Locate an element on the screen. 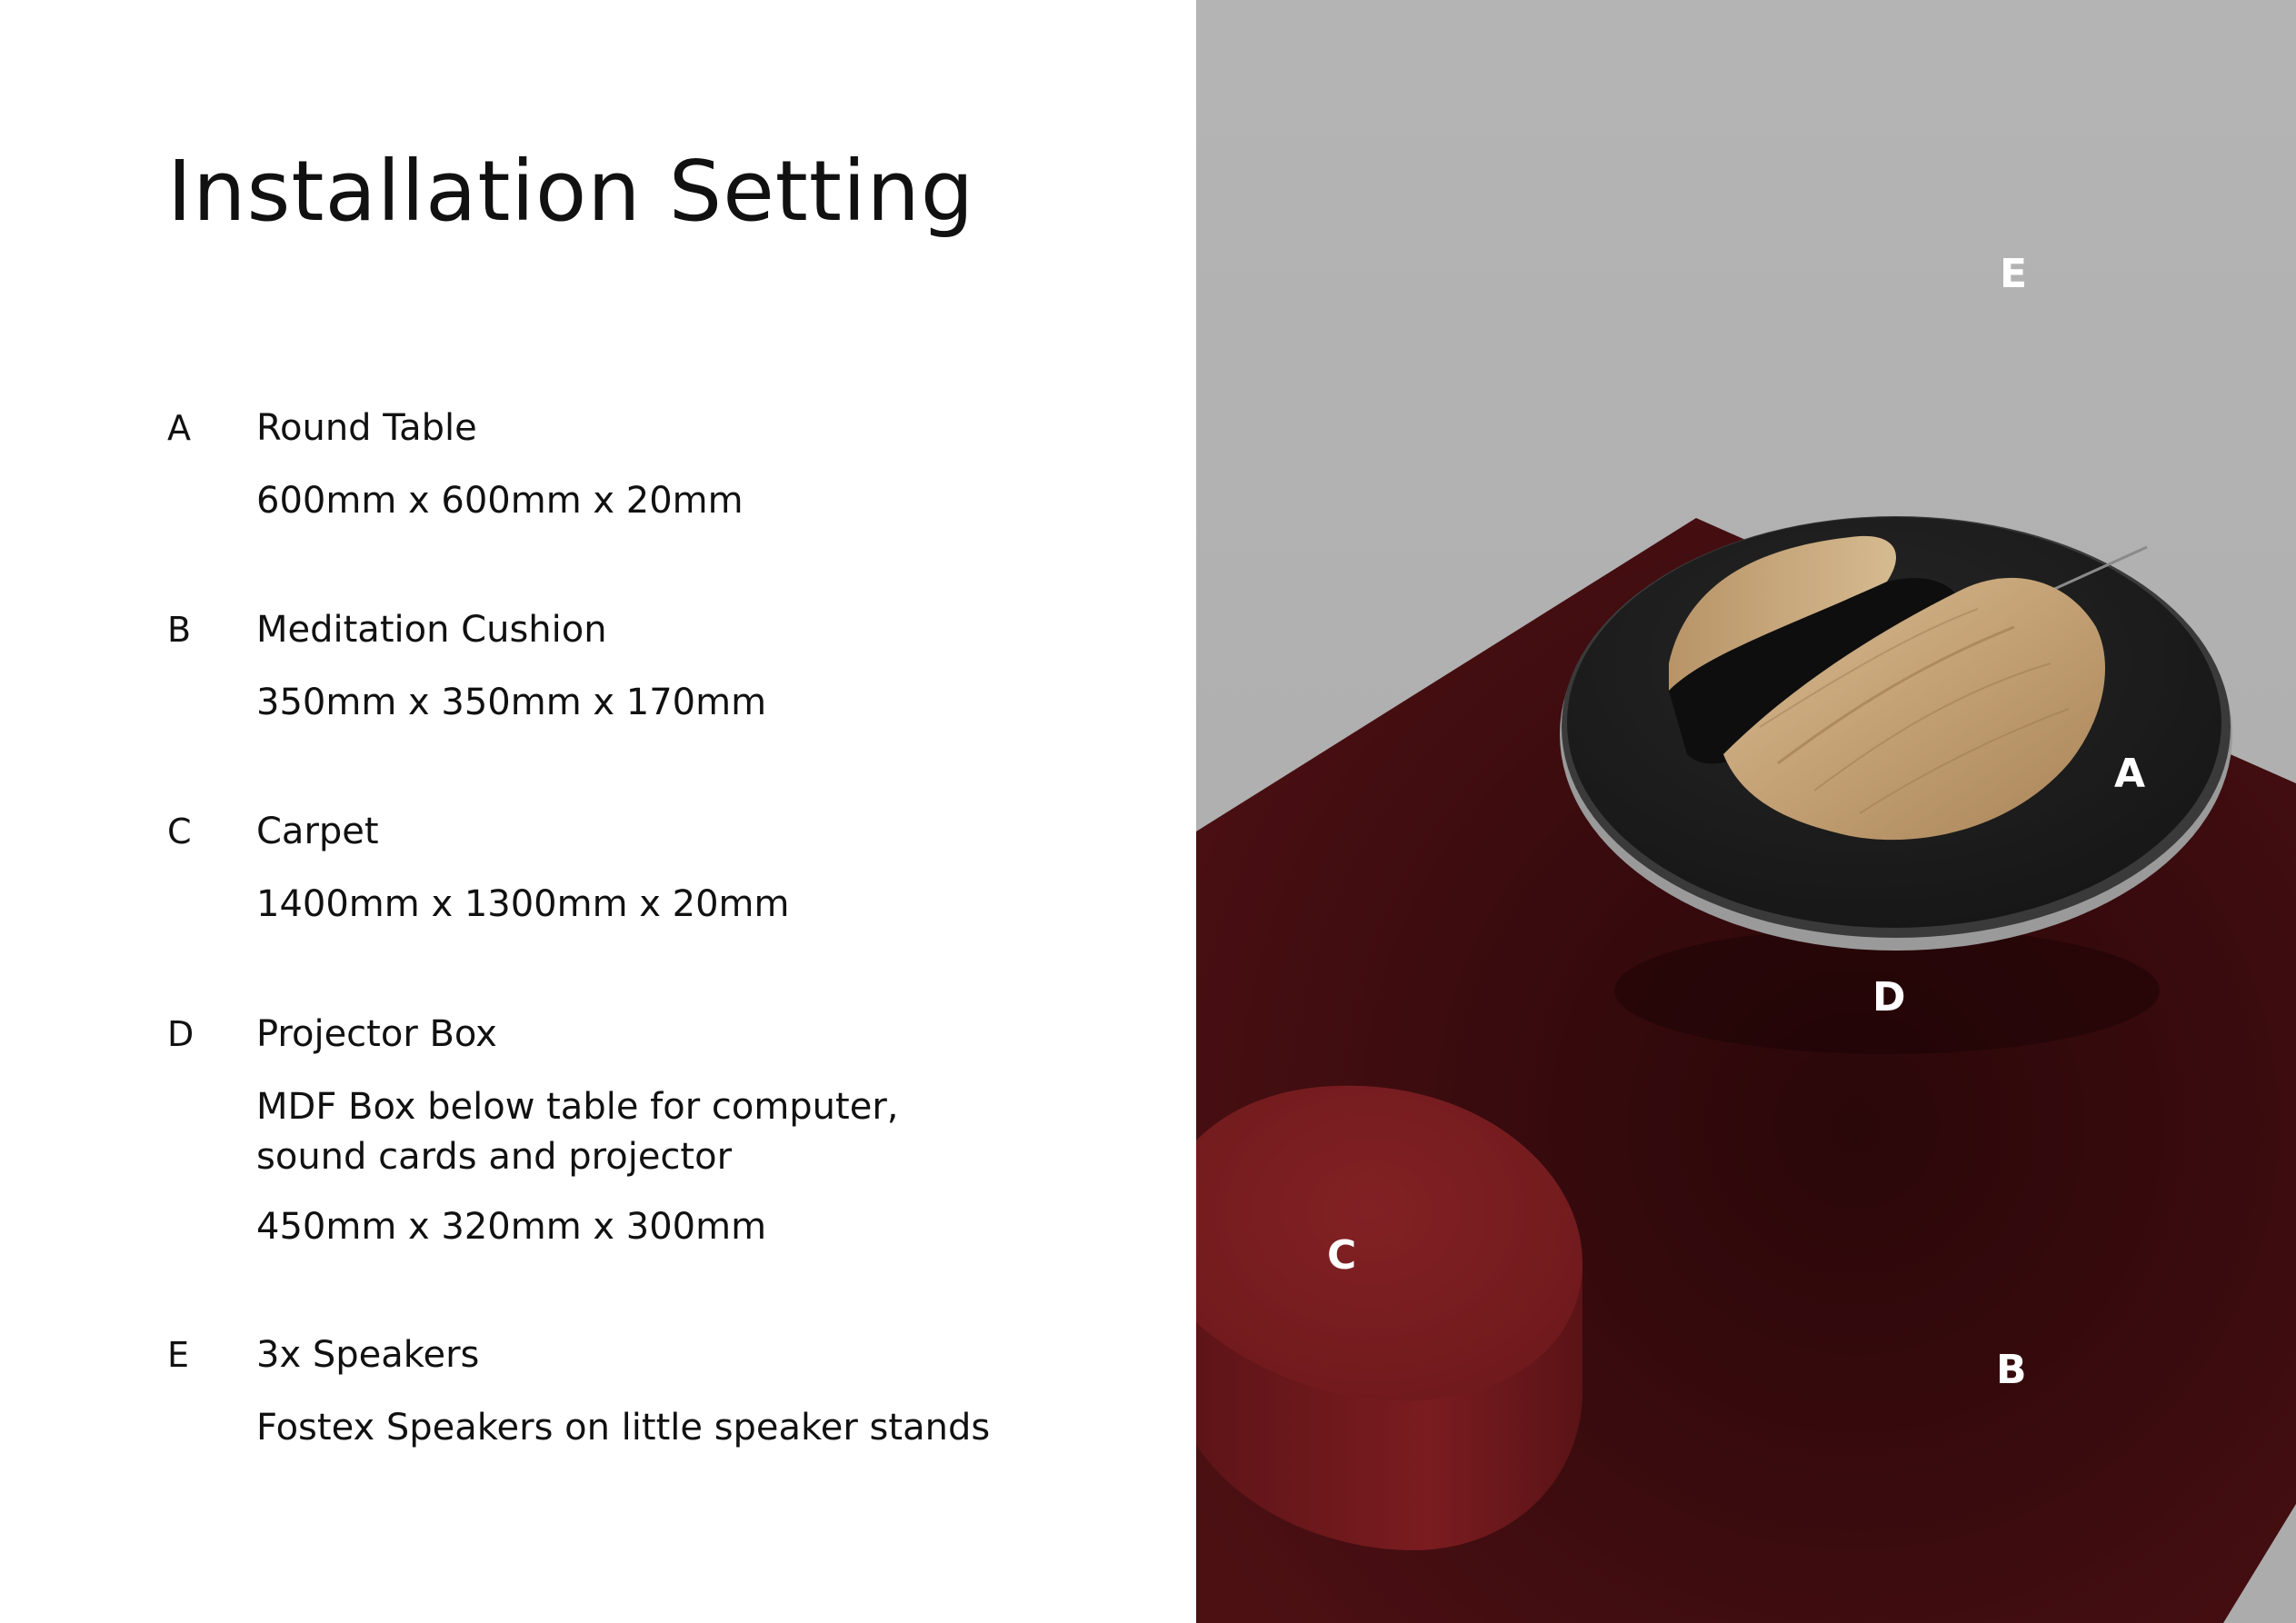 The width and height of the screenshot is (2296, 1623). spec-body: Meditation Cushion 350mm x 350mm x 170mm is located at coordinates (665, 667).